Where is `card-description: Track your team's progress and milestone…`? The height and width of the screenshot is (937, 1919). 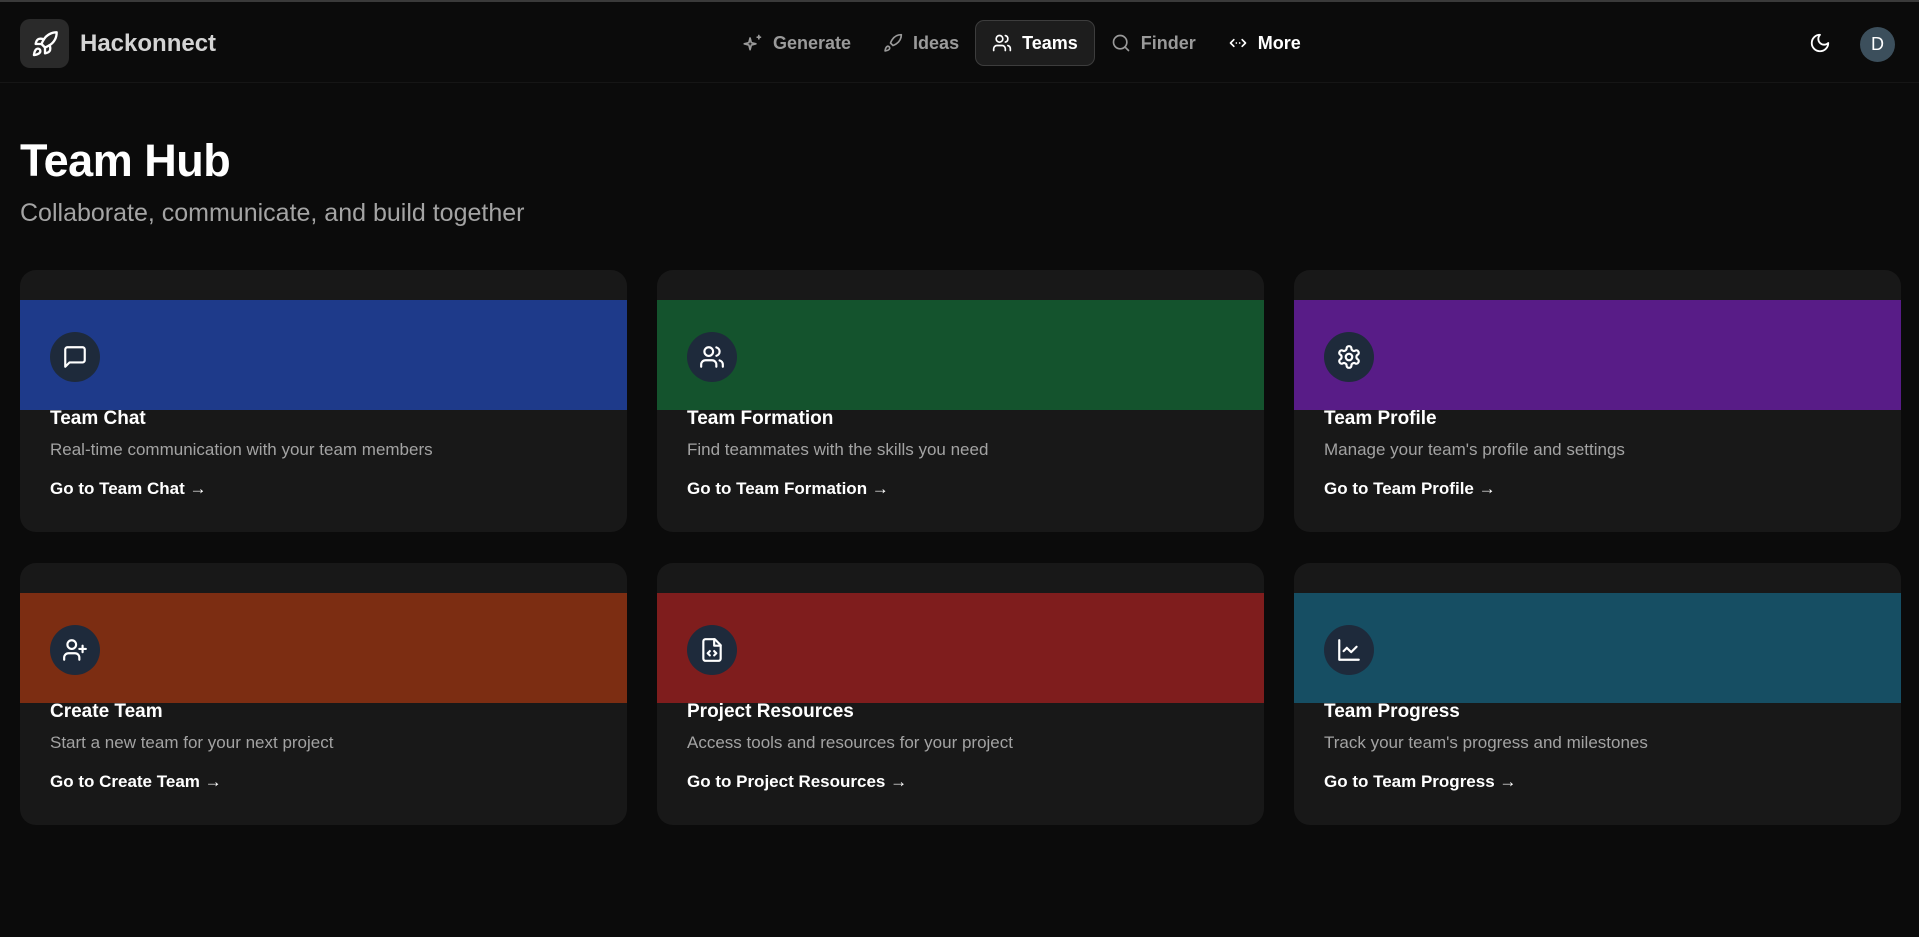 card-description: Track your team's progress and milestone… is located at coordinates (1486, 742).